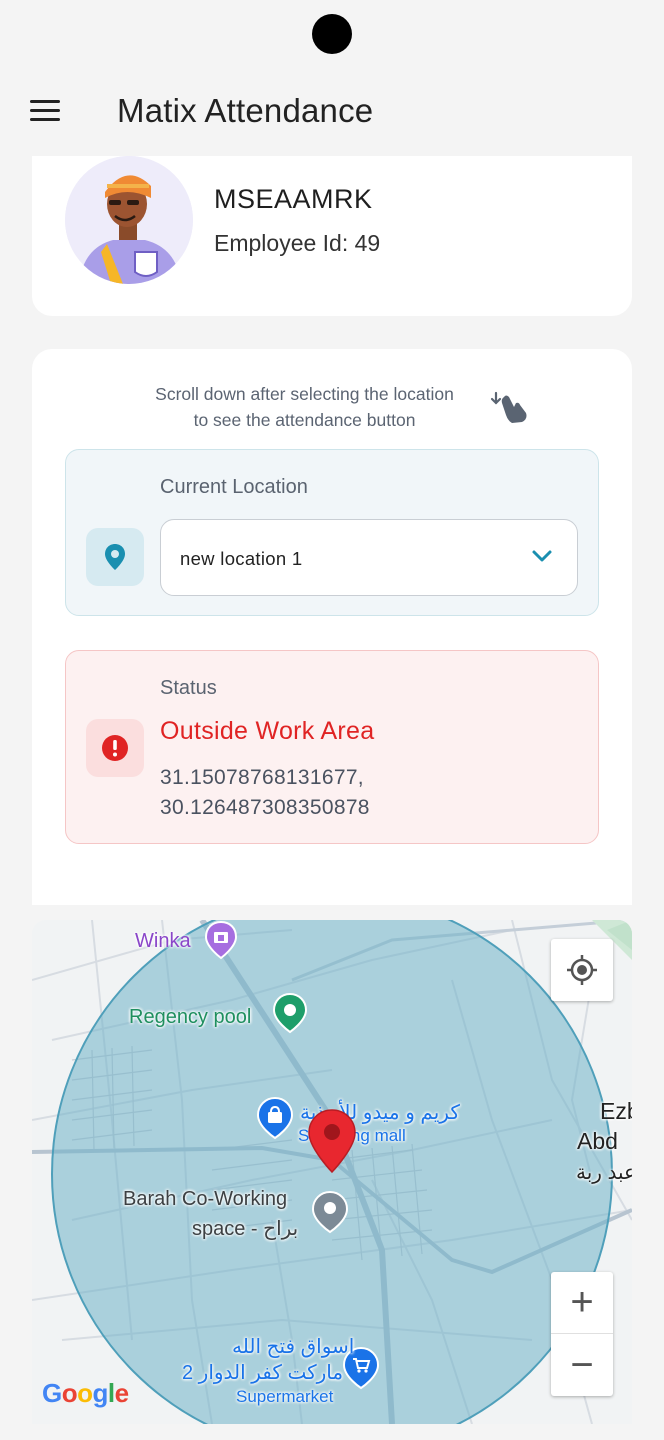 This screenshot has width=664, height=1440. I want to click on location-dropdown: new location 1, so click(369, 557).